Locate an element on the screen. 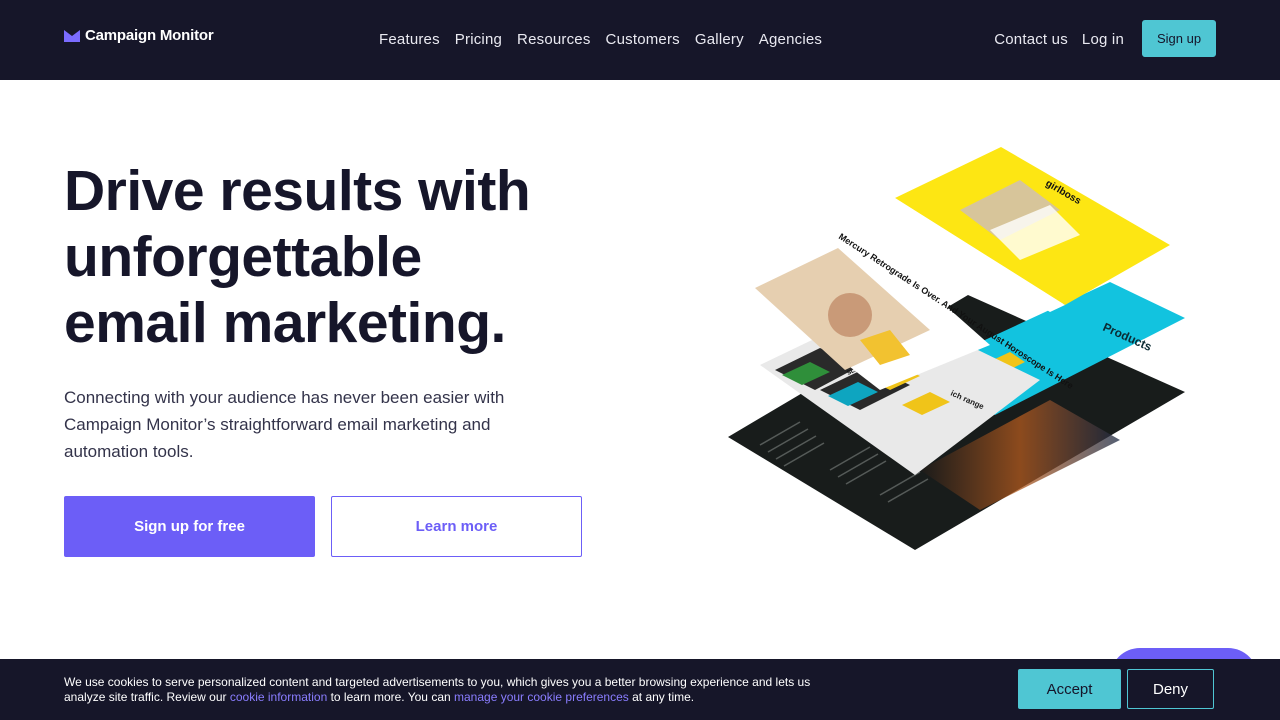  cookie-information-link: cookie information is located at coordinates (278, 697).